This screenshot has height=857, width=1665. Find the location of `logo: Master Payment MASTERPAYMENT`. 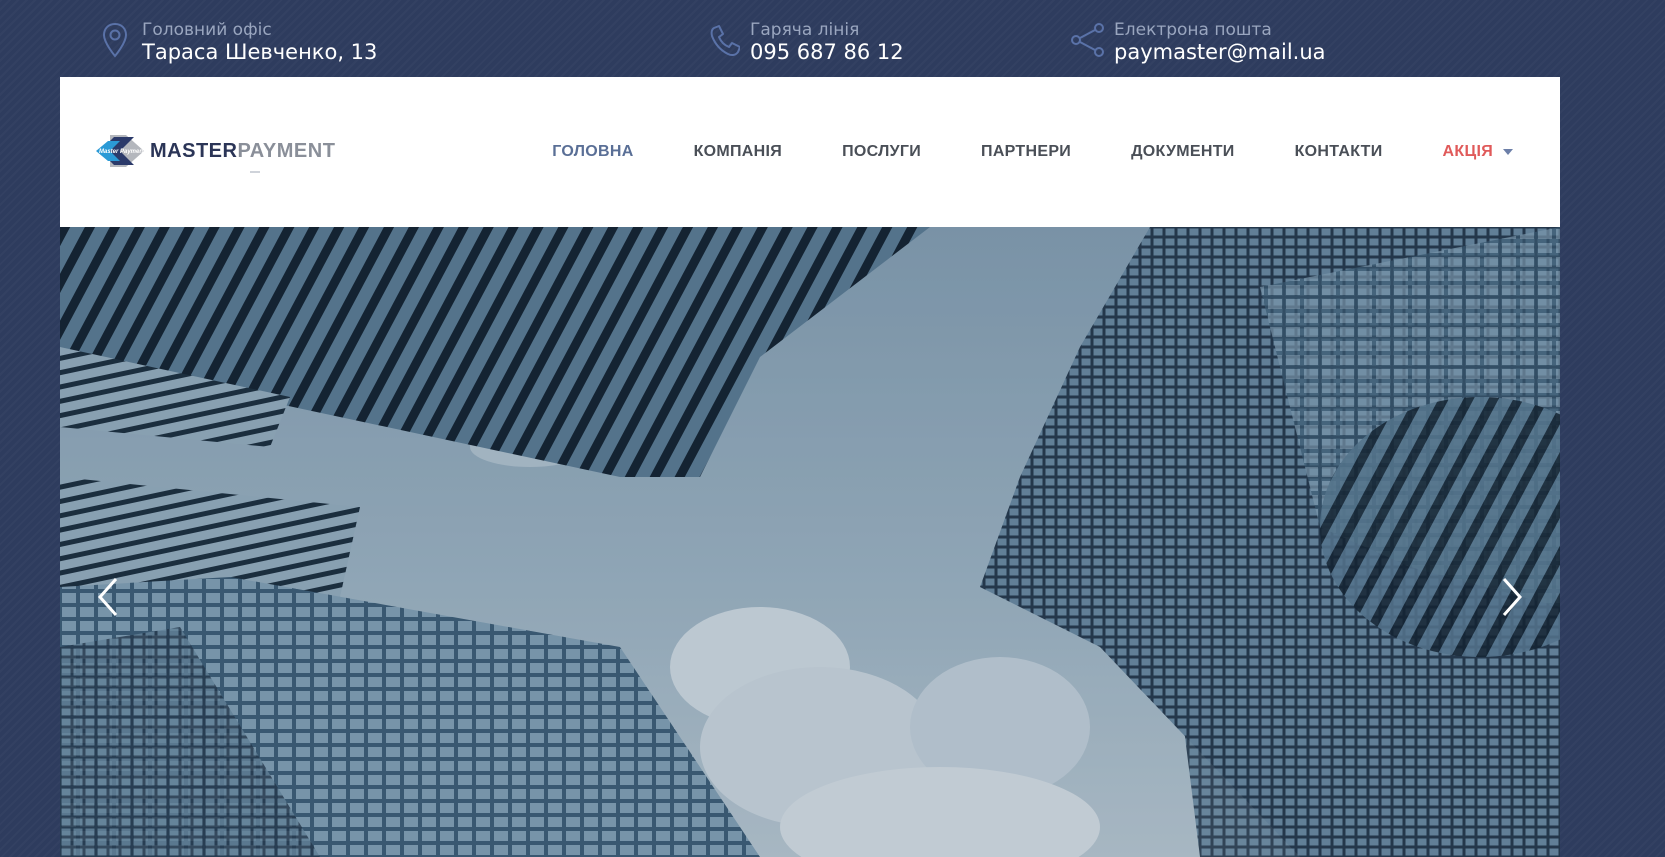

logo: Master Payment MASTERPAYMENT is located at coordinates (215, 151).